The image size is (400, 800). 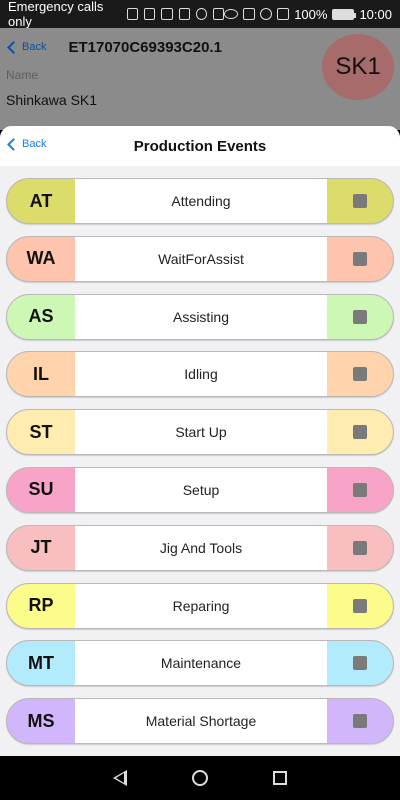 I want to click on vibrate-icon, so click(x=249, y=14).